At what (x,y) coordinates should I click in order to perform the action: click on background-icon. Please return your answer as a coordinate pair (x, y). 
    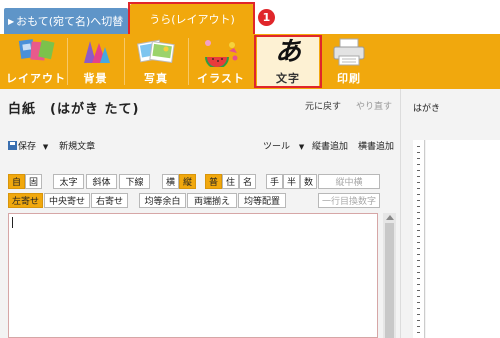
    Looking at the image, I should click on (96, 52).